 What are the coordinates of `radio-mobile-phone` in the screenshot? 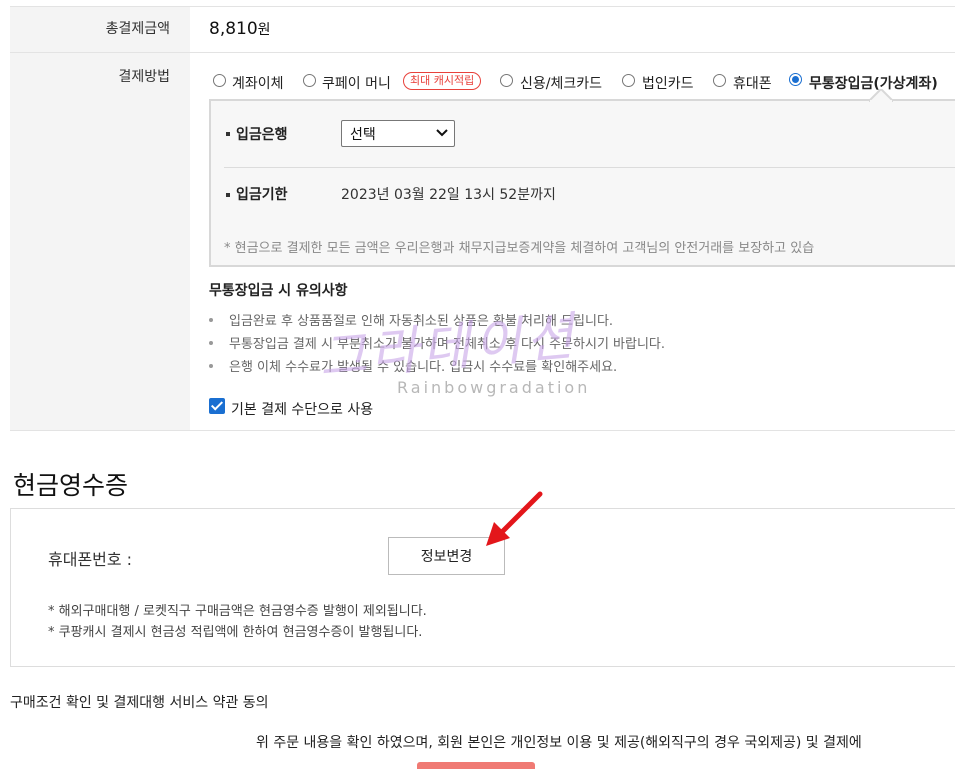 It's located at (719, 80).